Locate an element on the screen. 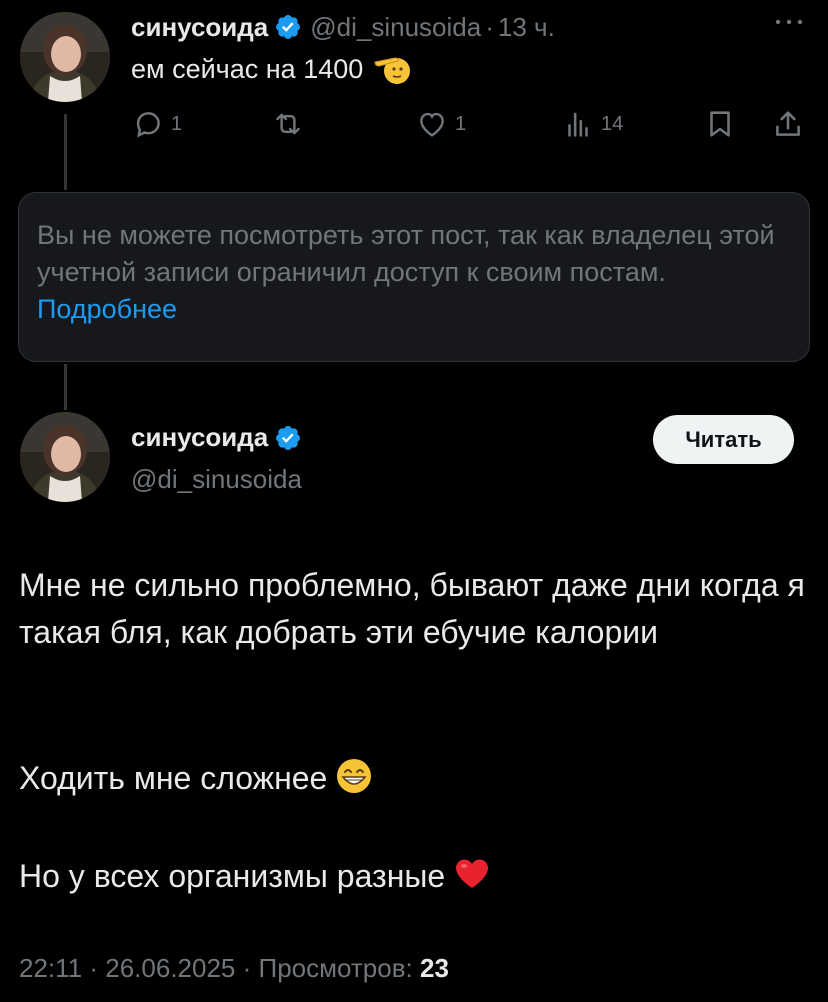 The height and width of the screenshot is (1002, 828). tweet-text: ем сейчас на 1400 is located at coordinates (247, 68).